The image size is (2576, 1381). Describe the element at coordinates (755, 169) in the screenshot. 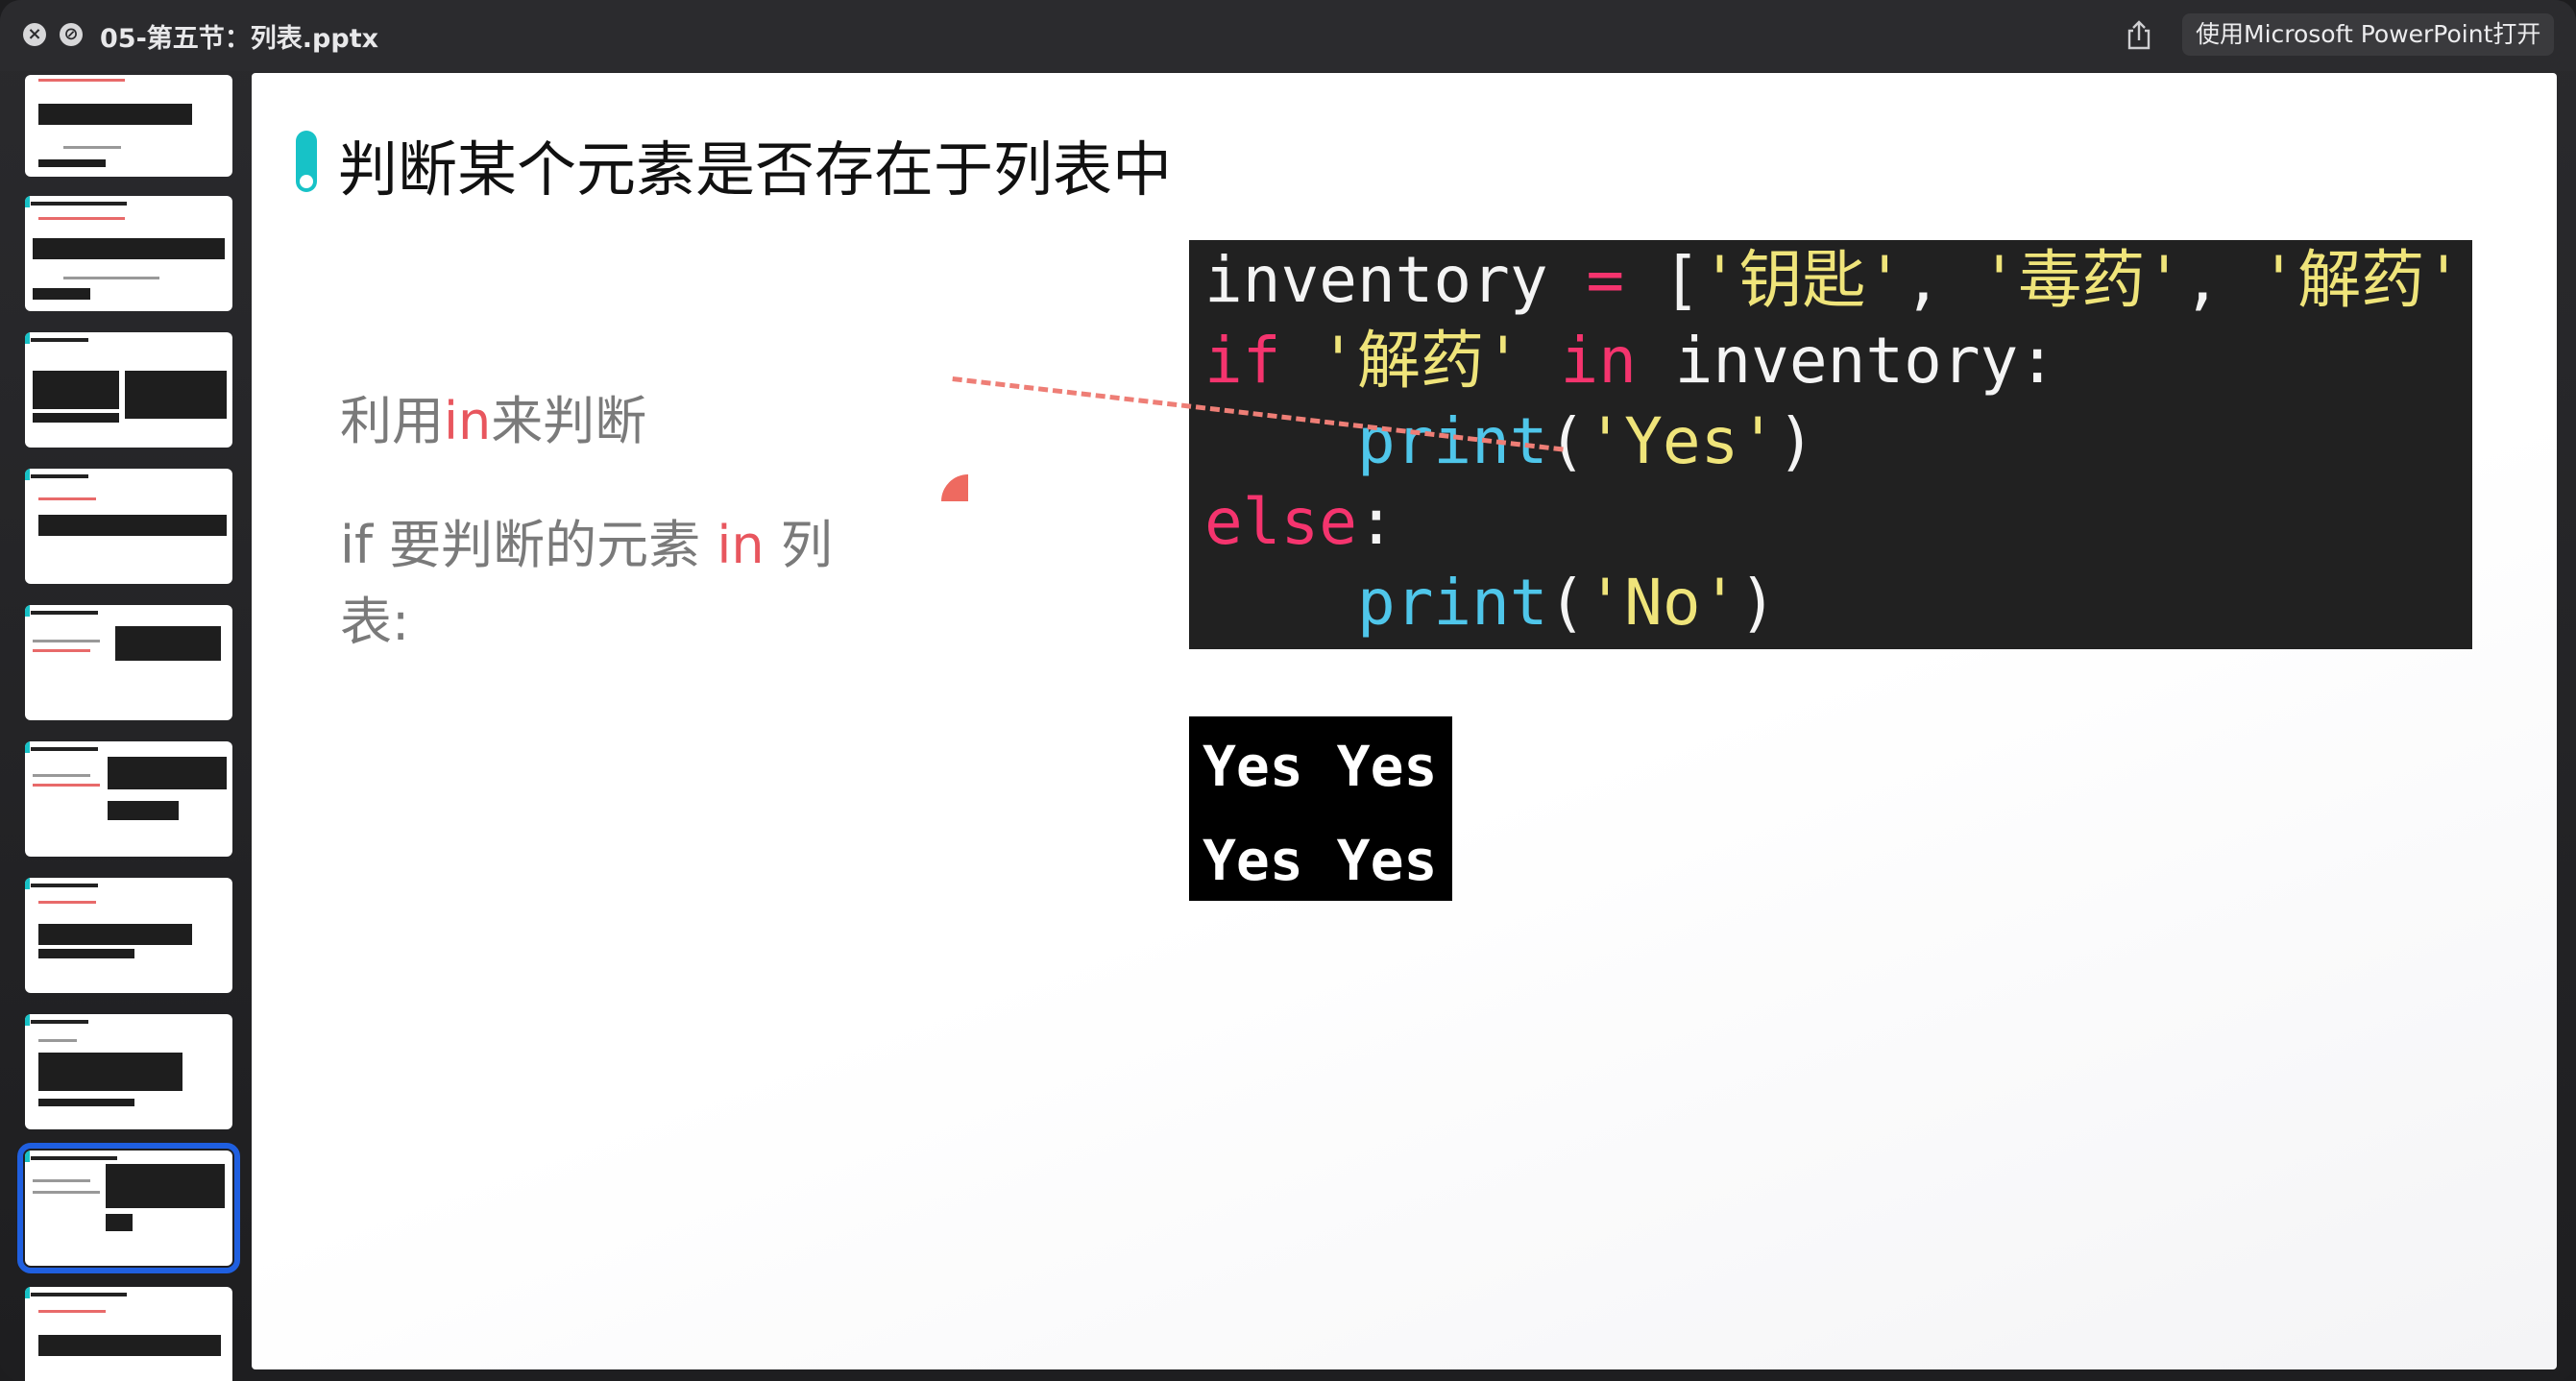

I see `slide-title: 判断某个元素是否存在于列表中` at that location.